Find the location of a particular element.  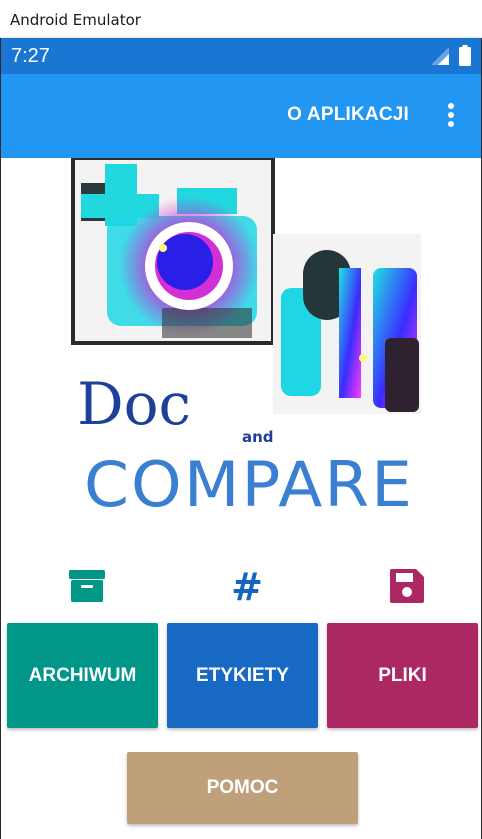

emulator-title-bar: Android Emulator is located at coordinates (241, 19).